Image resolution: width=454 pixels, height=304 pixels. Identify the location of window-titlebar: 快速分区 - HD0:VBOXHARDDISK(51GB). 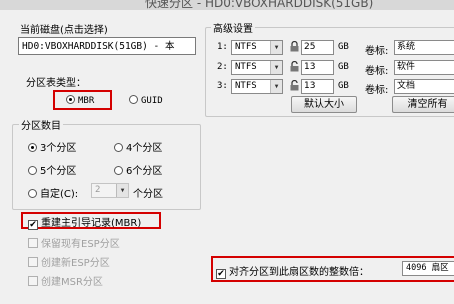
(227, 5).